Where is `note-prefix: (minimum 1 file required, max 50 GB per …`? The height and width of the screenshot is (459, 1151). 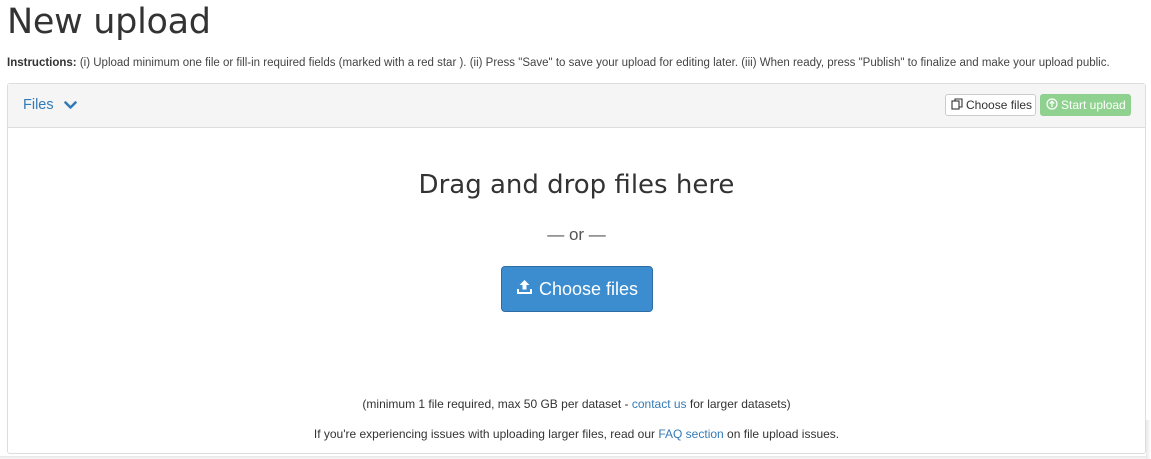
note-prefix: (minimum 1 file required, max 50 GB per … is located at coordinates (497, 404).